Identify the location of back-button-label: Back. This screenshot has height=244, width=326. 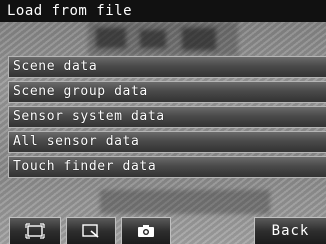
(290, 231).